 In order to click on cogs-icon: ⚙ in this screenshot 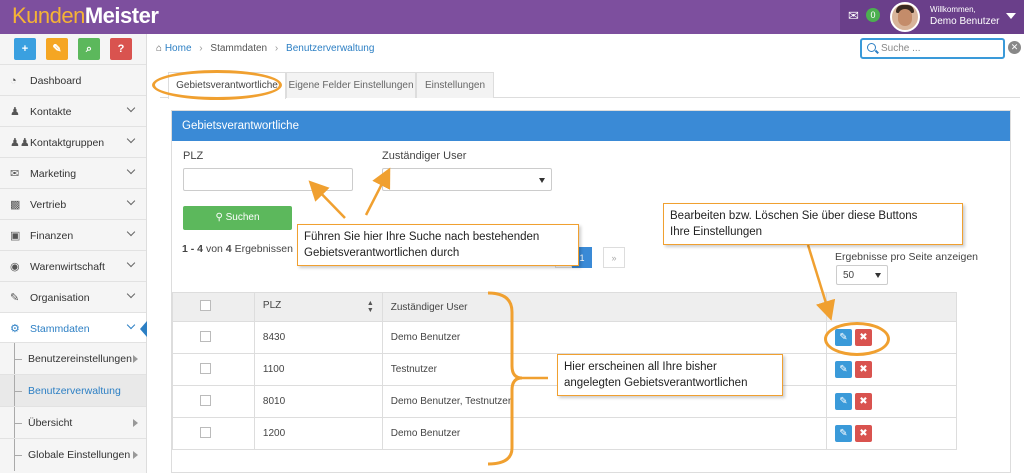, I will do `click(15, 329)`.